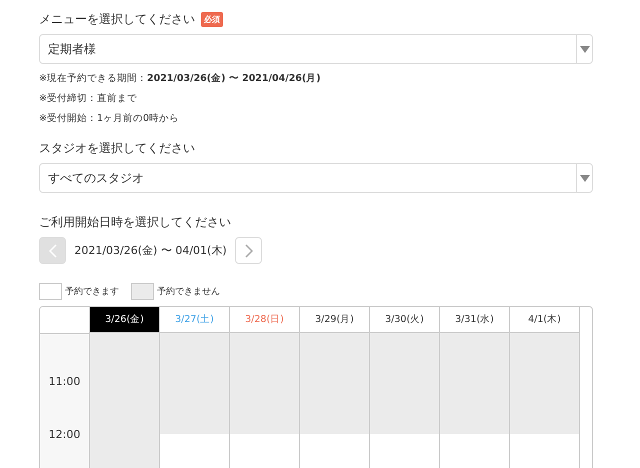 Image resolution: width=640 pixels, height=468 pixels. I want to click on time-label: 11:00, so click(65, 381).